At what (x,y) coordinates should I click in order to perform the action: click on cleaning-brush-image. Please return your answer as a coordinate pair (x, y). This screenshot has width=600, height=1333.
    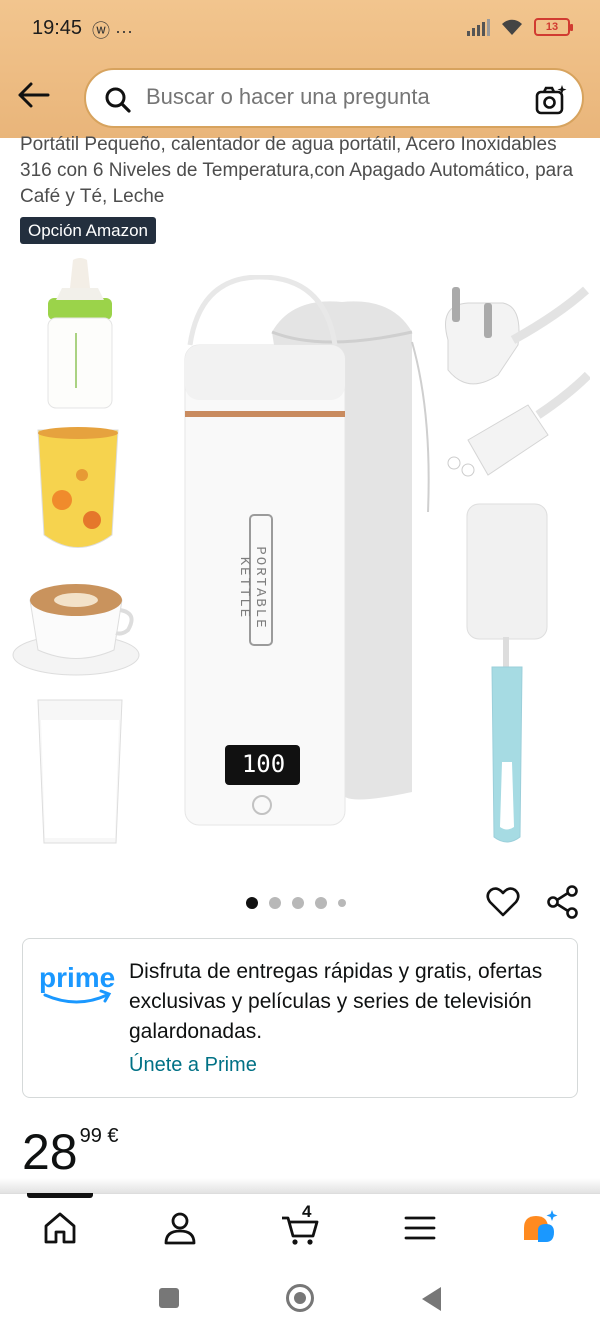
    Looking at the image, I should click on (507, 673).